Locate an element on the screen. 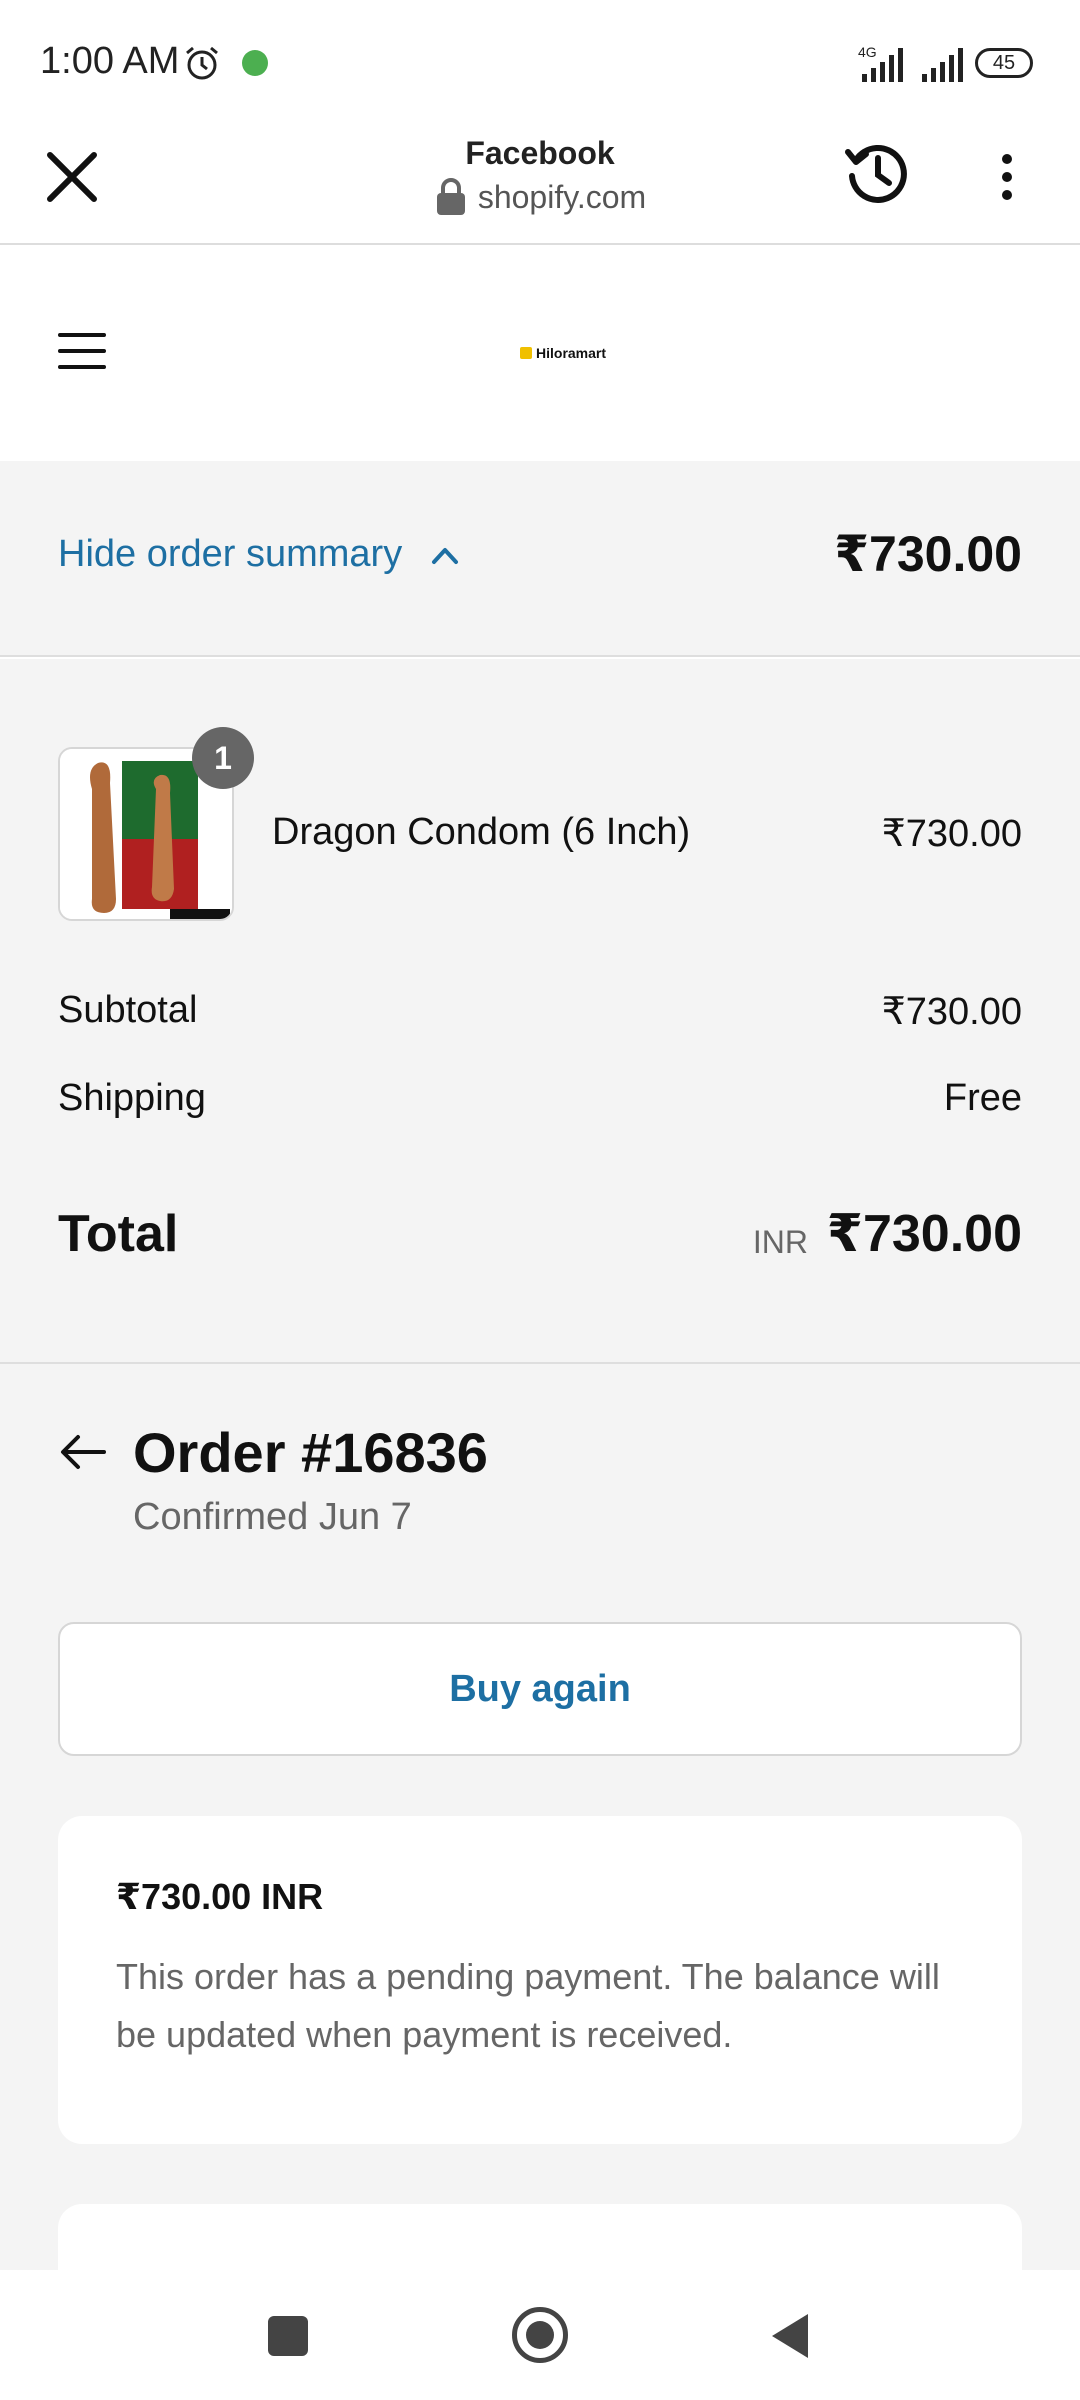 Image resolution: width=1080 pixels, height=2400 pixels. logo-mark-icon is located at coordinates (526, 353).